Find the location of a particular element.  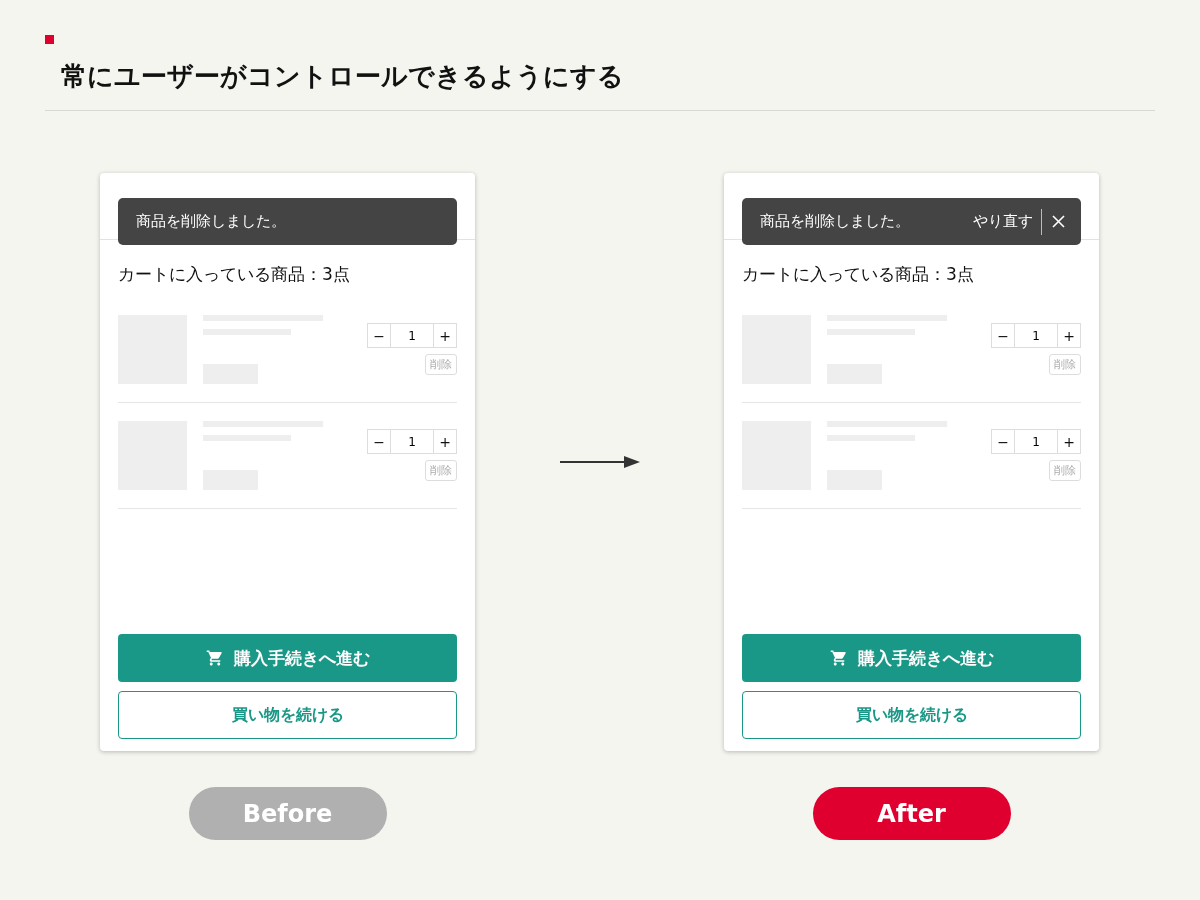

version-label: Before is located at coordinates (287, 813).